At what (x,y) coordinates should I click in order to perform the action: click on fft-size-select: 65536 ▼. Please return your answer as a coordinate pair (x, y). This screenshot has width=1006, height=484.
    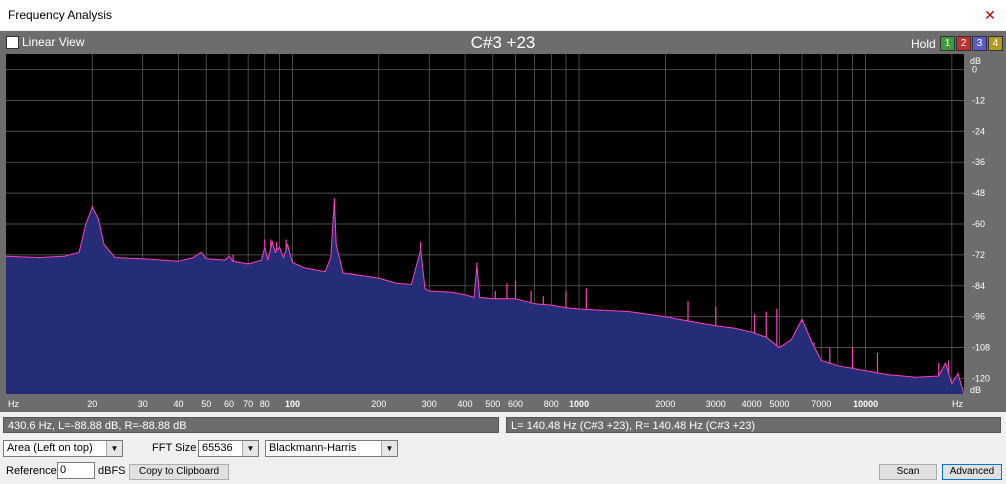
    Looking at the image, I should click on (228, 448).